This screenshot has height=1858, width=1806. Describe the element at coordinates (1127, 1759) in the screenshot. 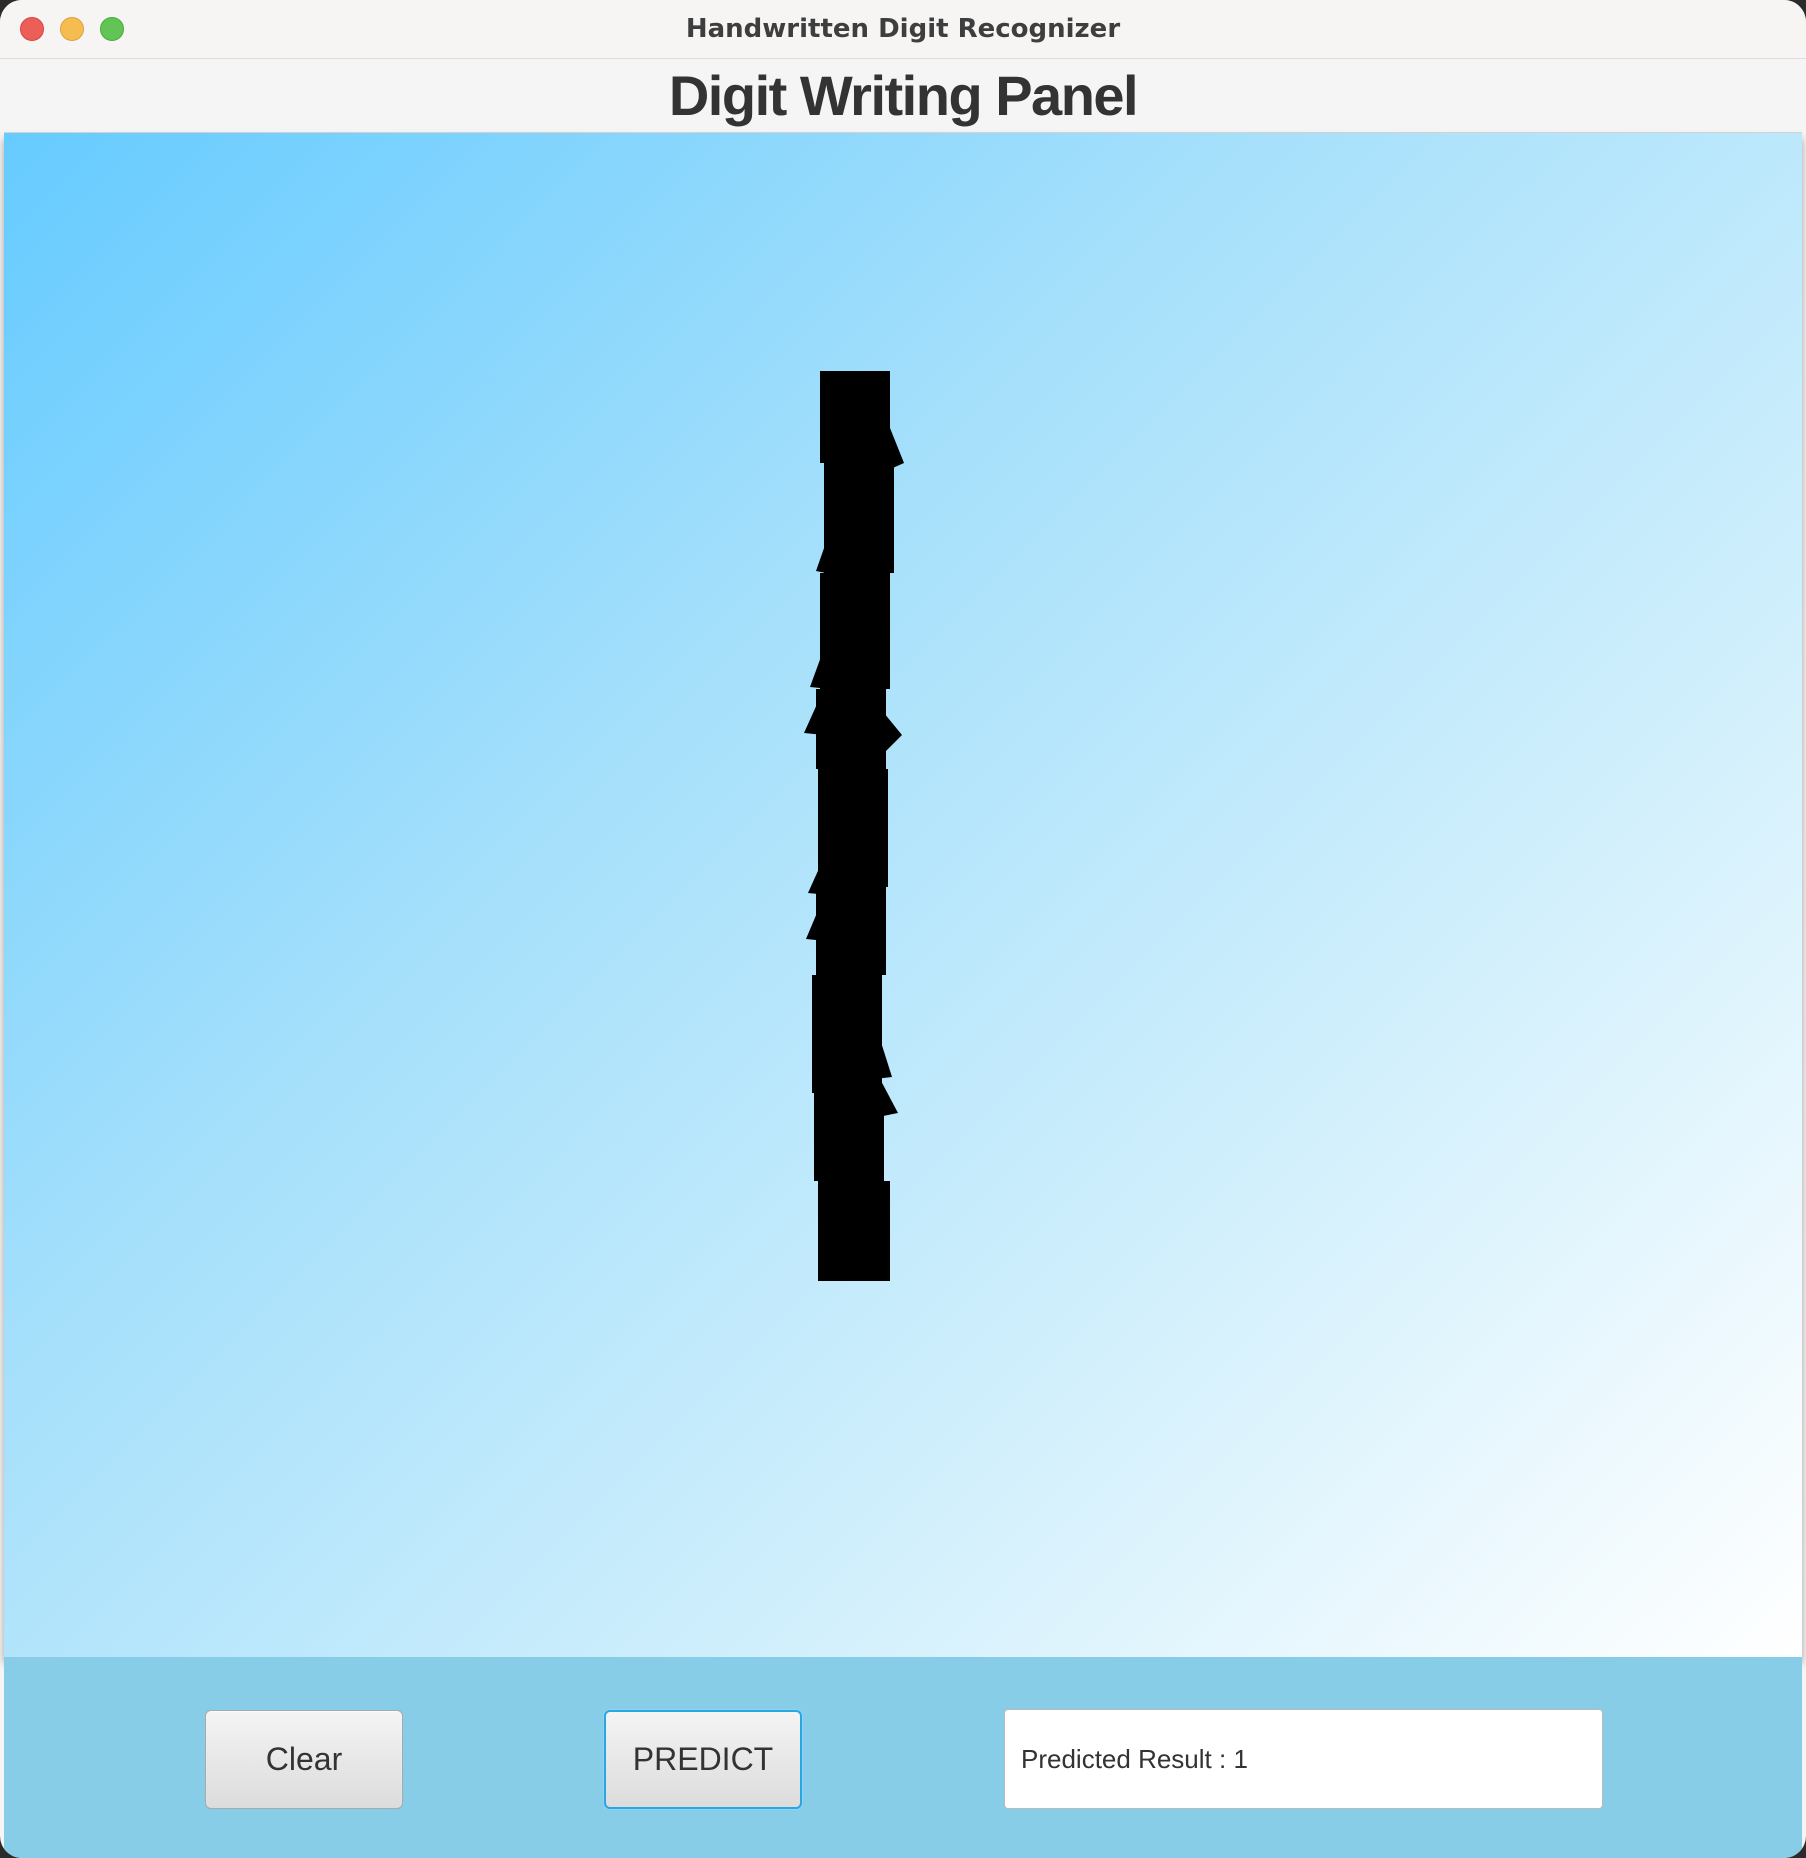

I see `predicted-result-label: Predicted Result :` at that location.